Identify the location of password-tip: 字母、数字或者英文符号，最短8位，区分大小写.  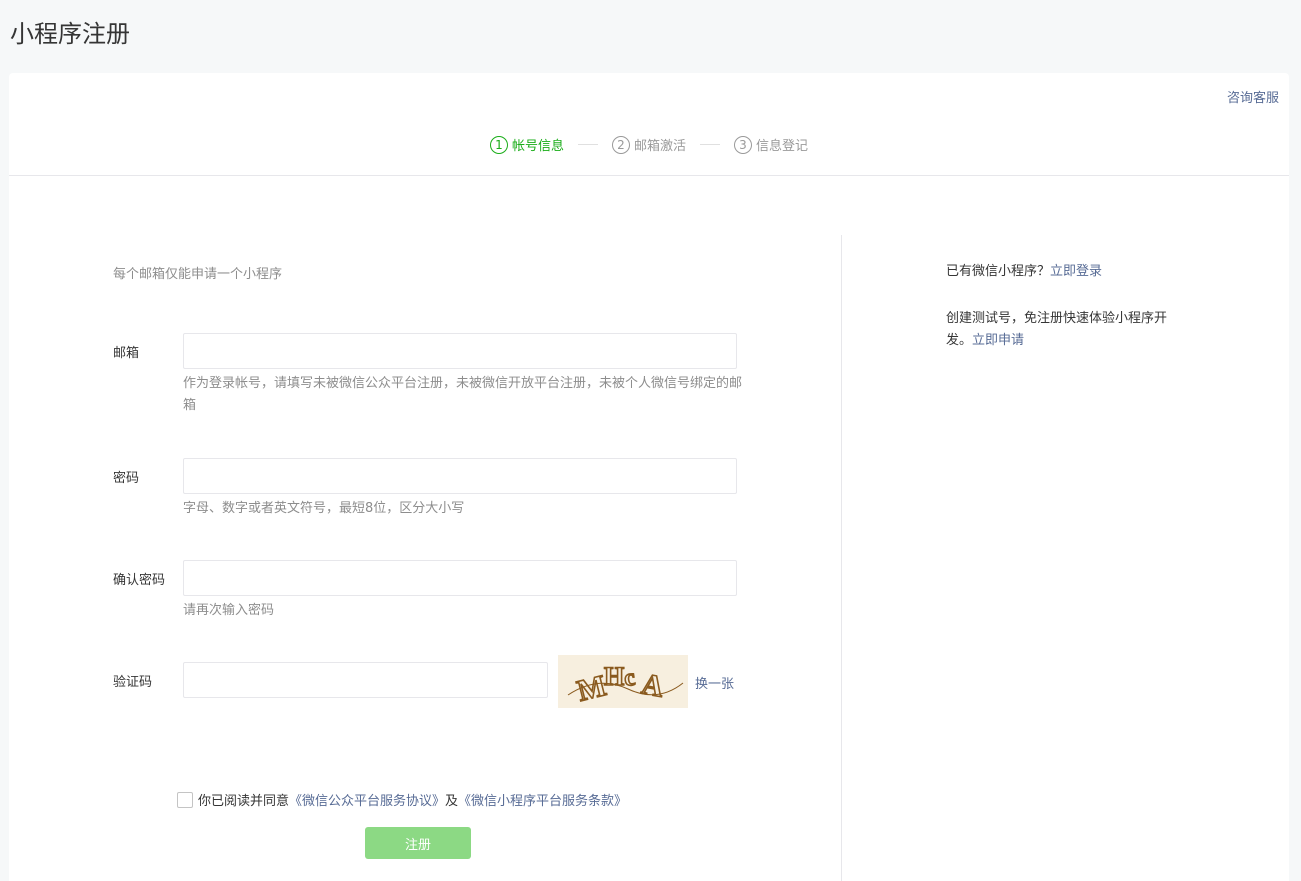
(324, 508).